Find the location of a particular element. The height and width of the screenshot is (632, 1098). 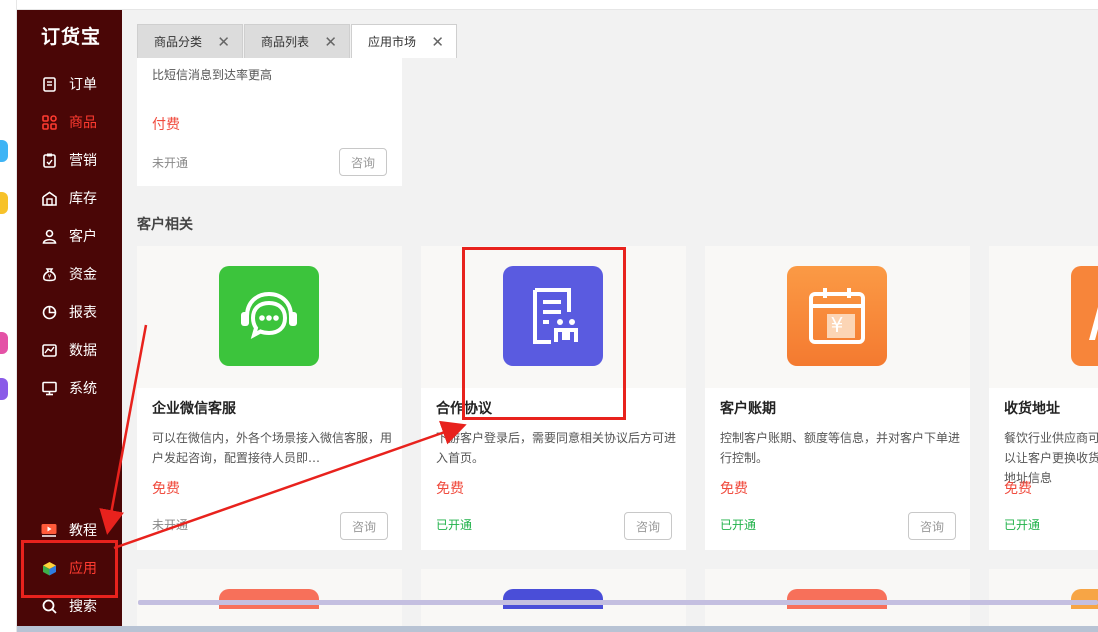

chat-headset-icon is located at coordinates (269, 316).